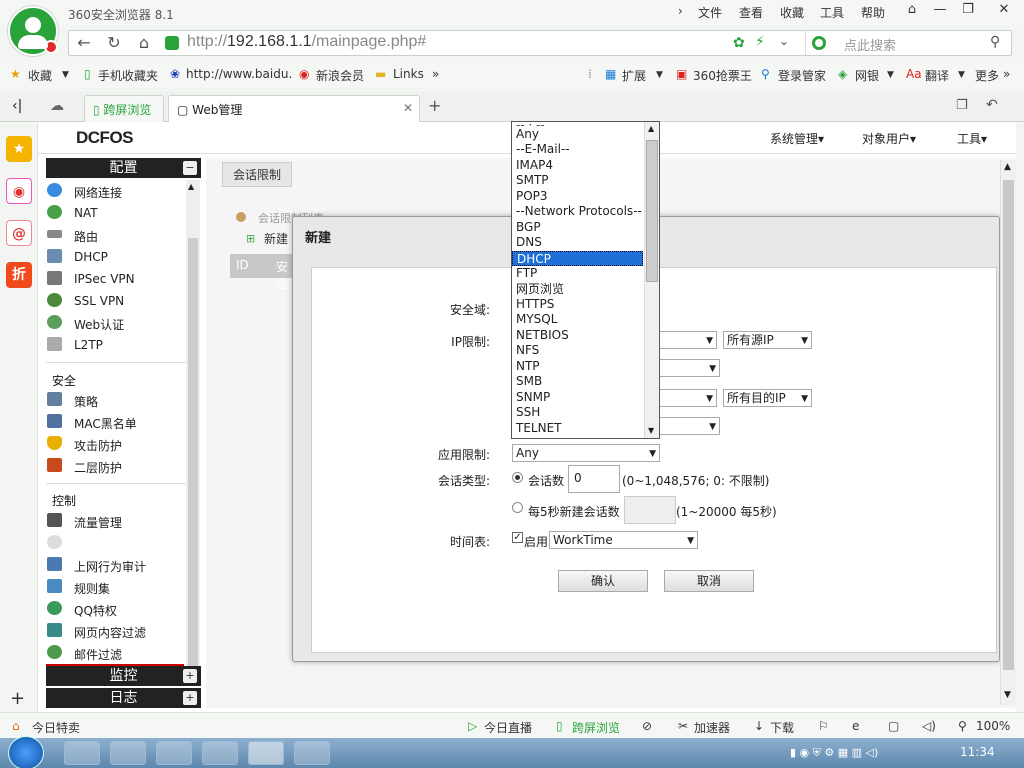 Image resolution: width=1024 pixels, height=768 pixels. I want to click on nav-item-mail-filter: 邮件过滤, so click(84, 654).